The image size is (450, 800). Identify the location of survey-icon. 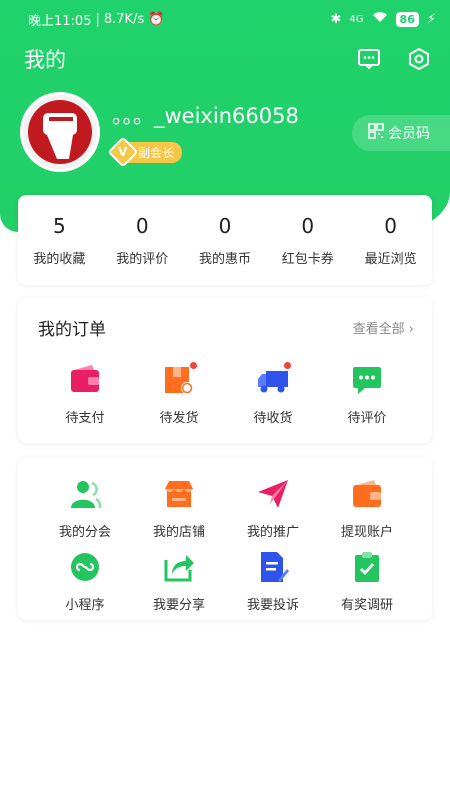
(367, 567).